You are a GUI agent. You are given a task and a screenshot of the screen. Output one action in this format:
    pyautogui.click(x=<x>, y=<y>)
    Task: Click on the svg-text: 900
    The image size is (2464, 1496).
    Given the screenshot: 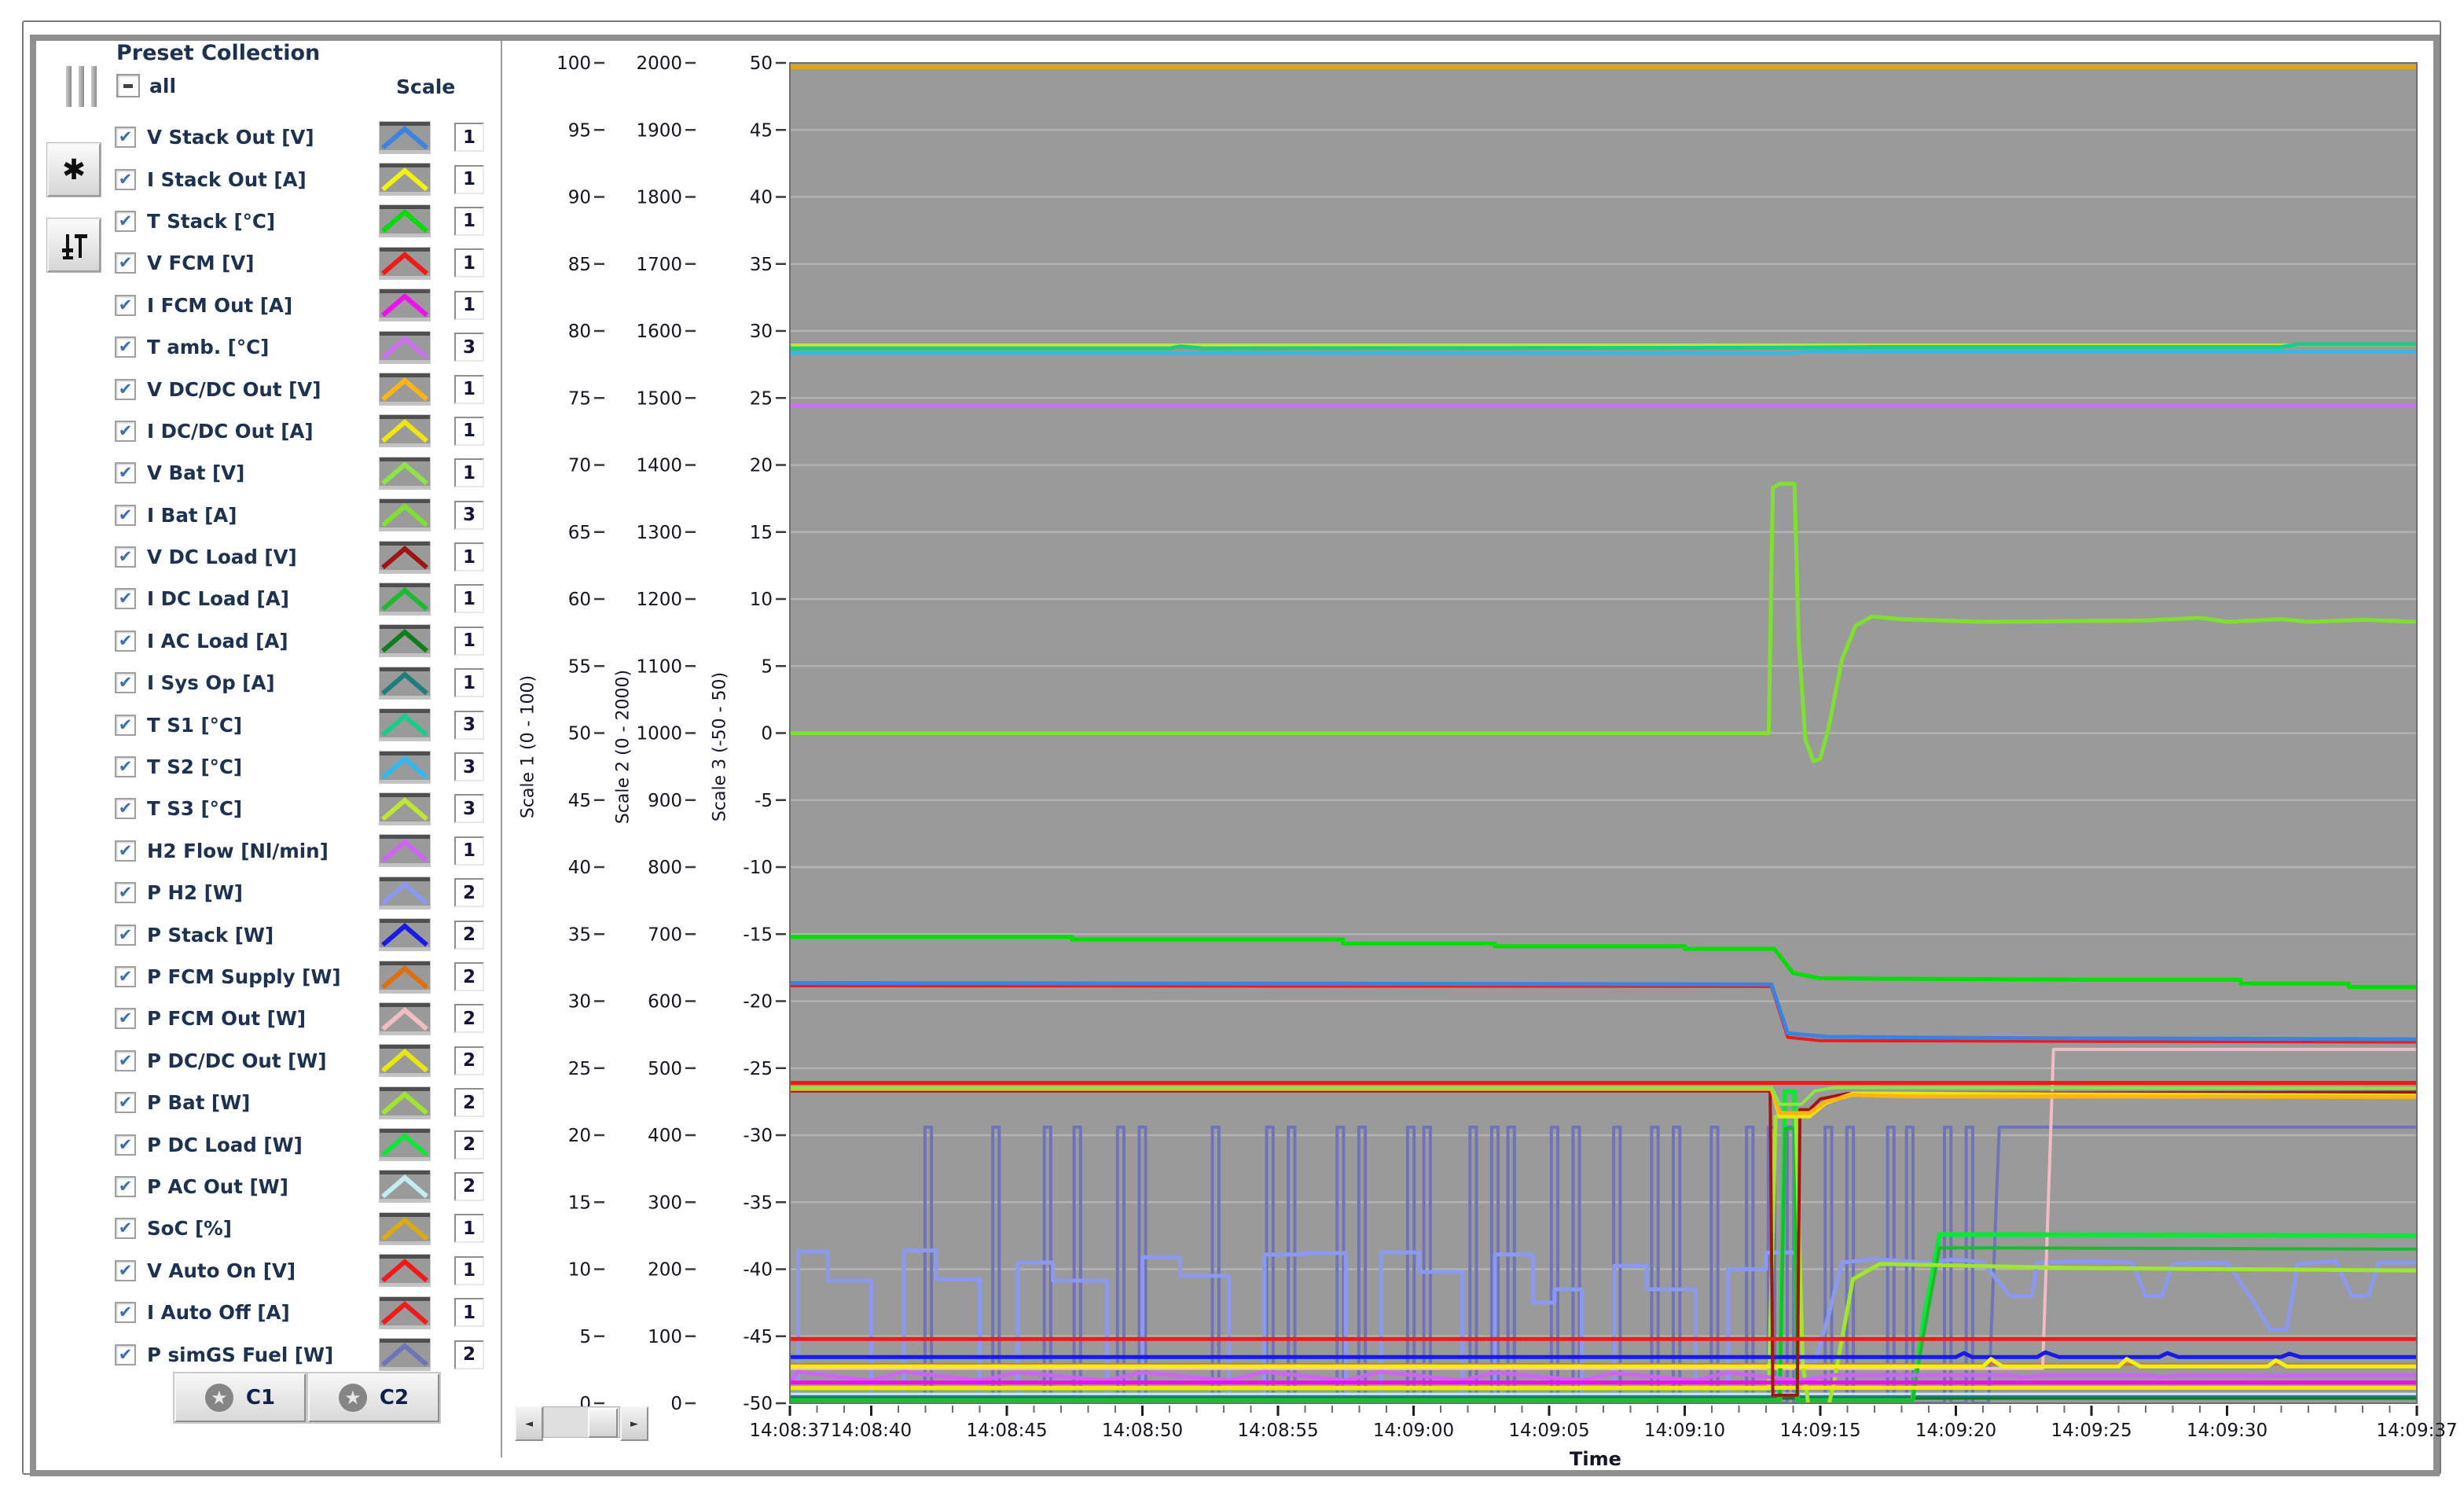 What is the action you would take?
    pyautogui.click(x=665, y=801)
    